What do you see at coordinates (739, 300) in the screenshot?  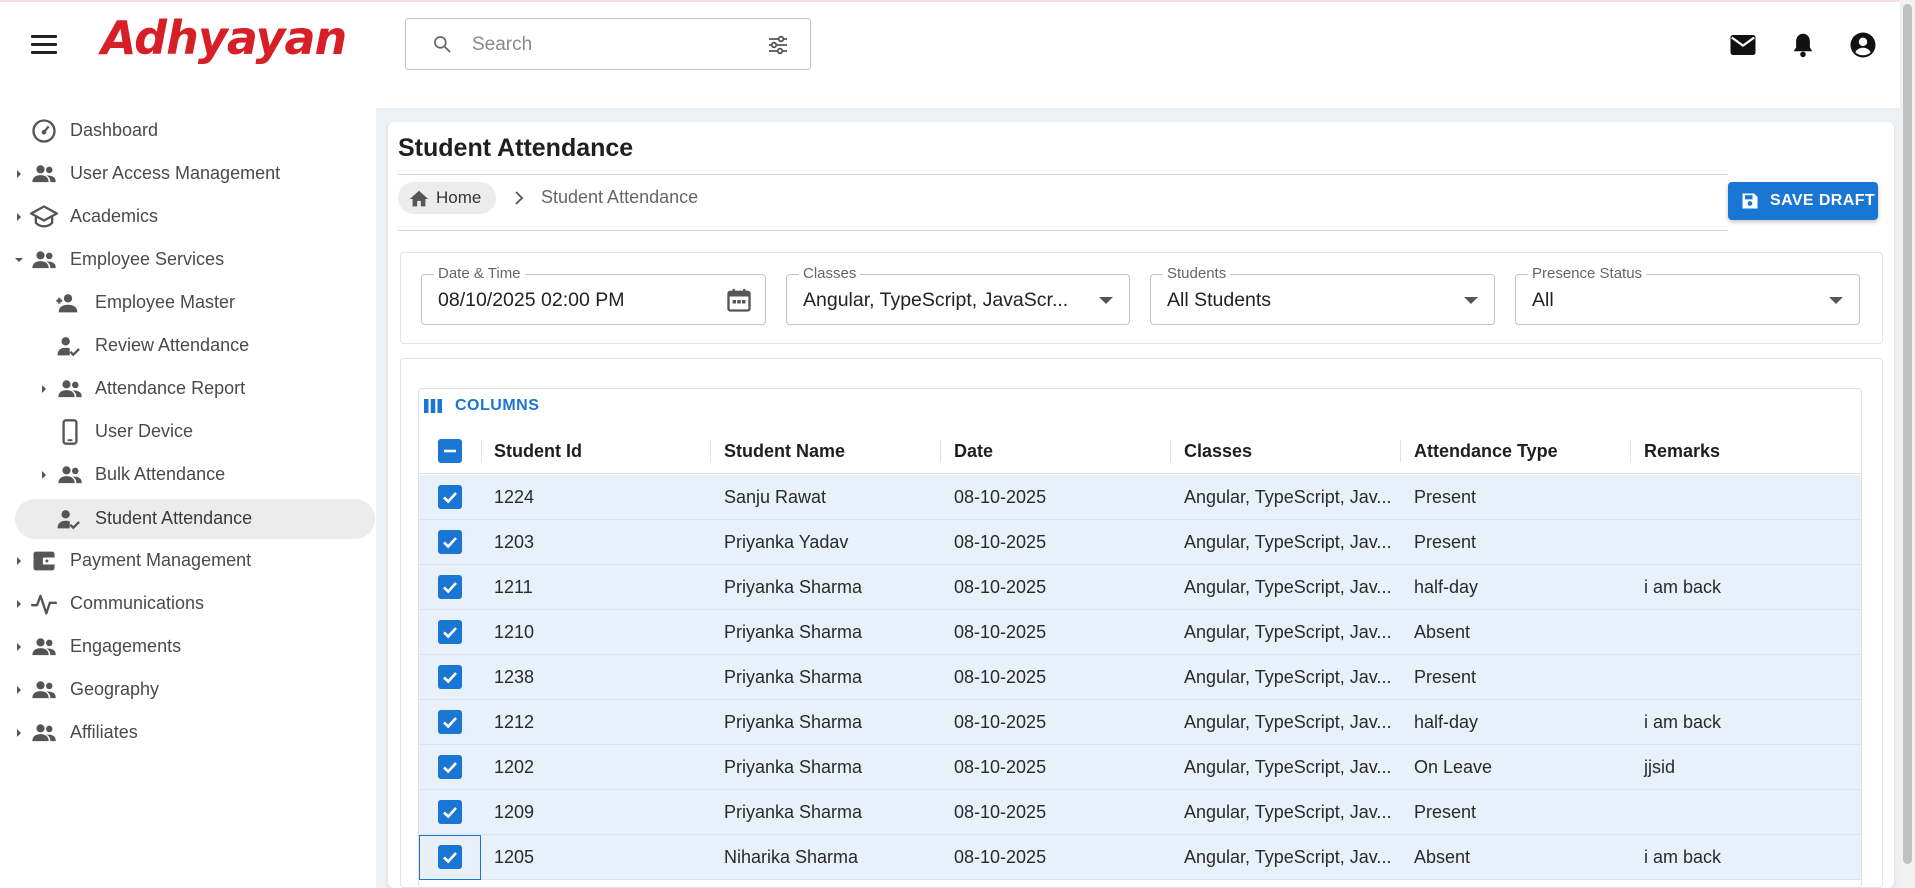 I see `calendar-icon` at bounding box center [739, 300].